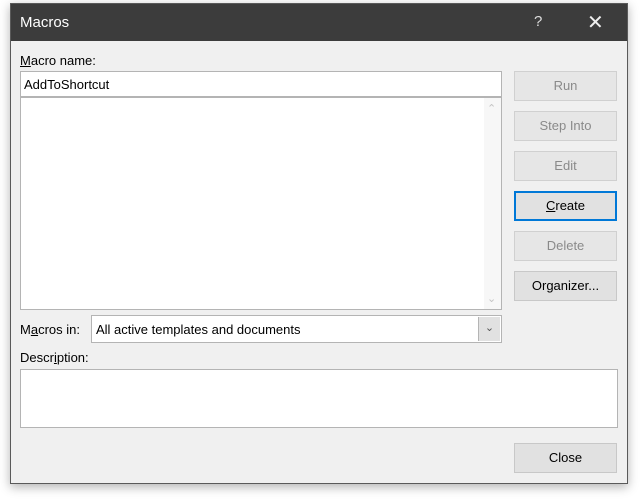 Image resolution: width=640 pixels, height=504 pixels. Describe the element at coordinates (491, 298) in the screenshot. I see `scroll-down-icon: ⌄` at that location.